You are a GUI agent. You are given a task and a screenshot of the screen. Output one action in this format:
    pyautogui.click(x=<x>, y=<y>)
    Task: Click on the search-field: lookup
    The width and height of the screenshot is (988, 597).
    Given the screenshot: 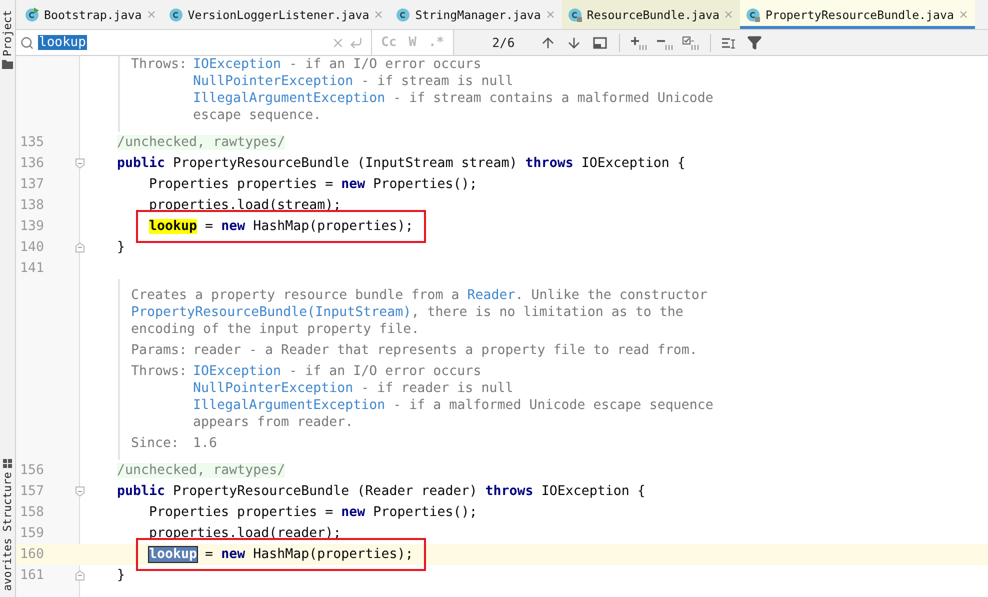 What is the action you would take?
    pyautogui.click(x=194, y=42)
    